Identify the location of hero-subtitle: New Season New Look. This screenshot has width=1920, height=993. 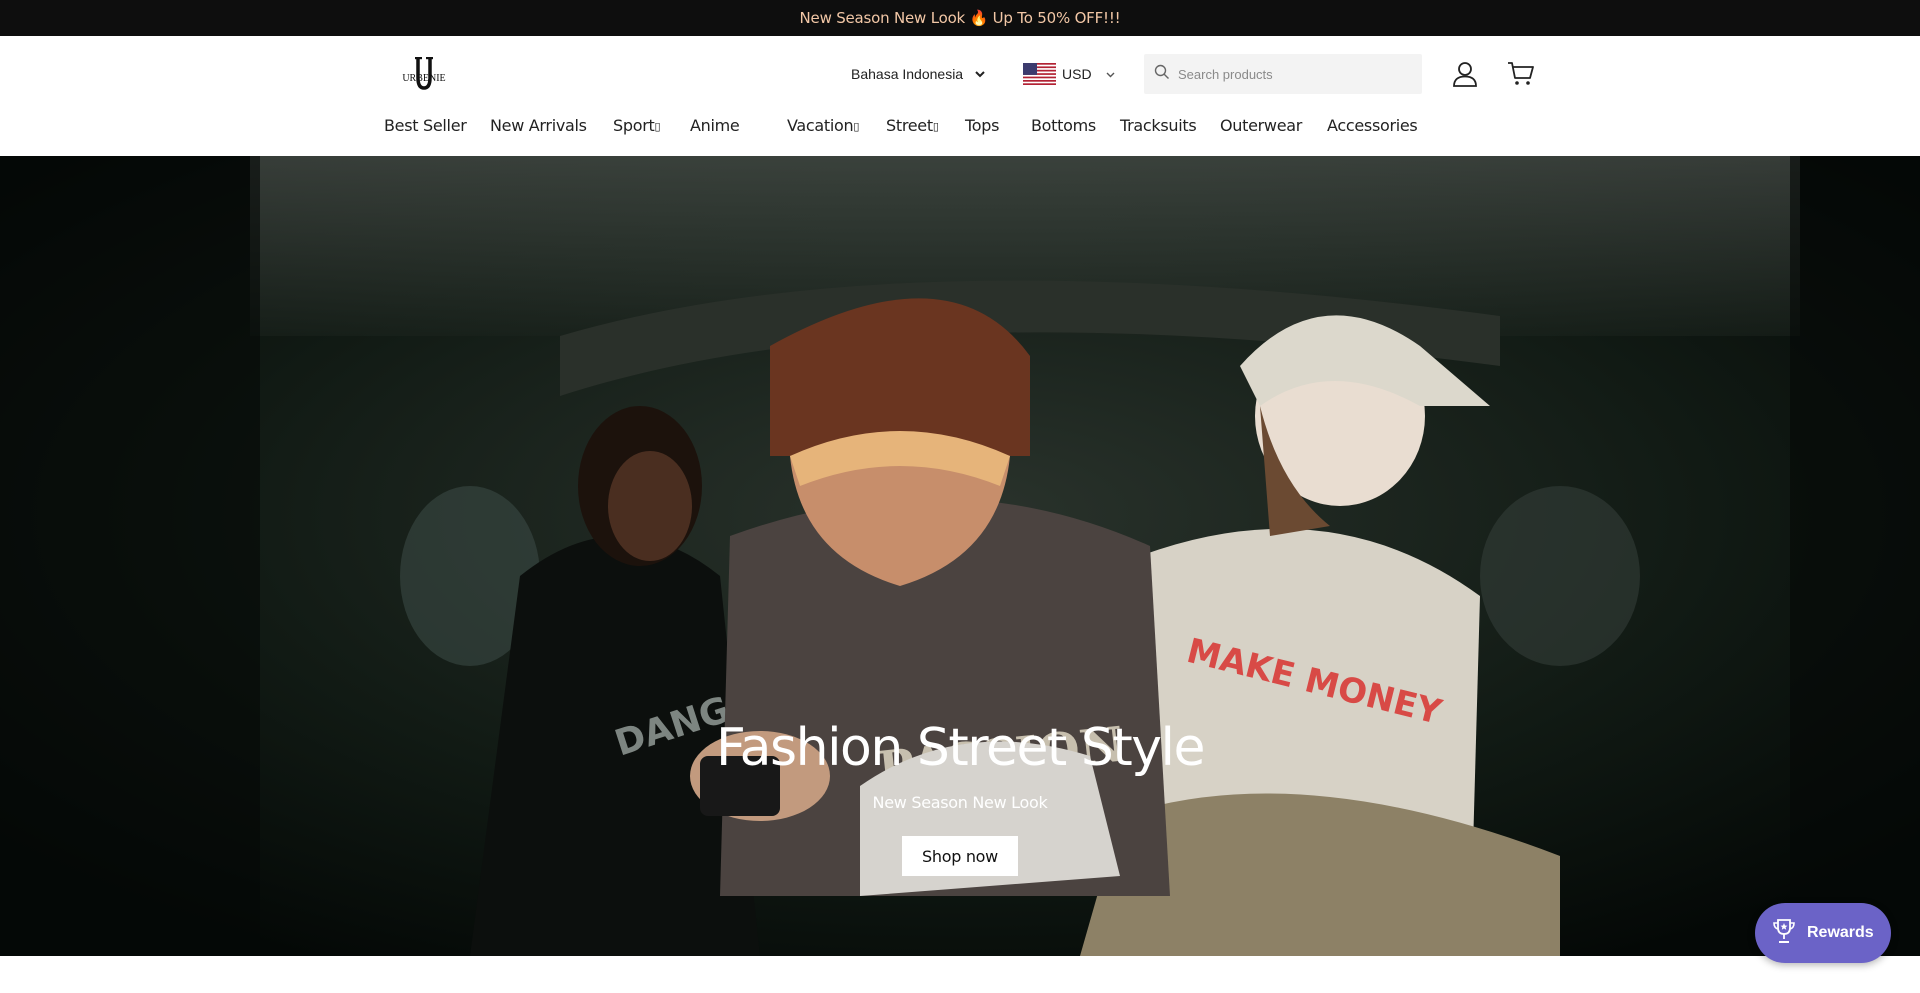
(960, 802).